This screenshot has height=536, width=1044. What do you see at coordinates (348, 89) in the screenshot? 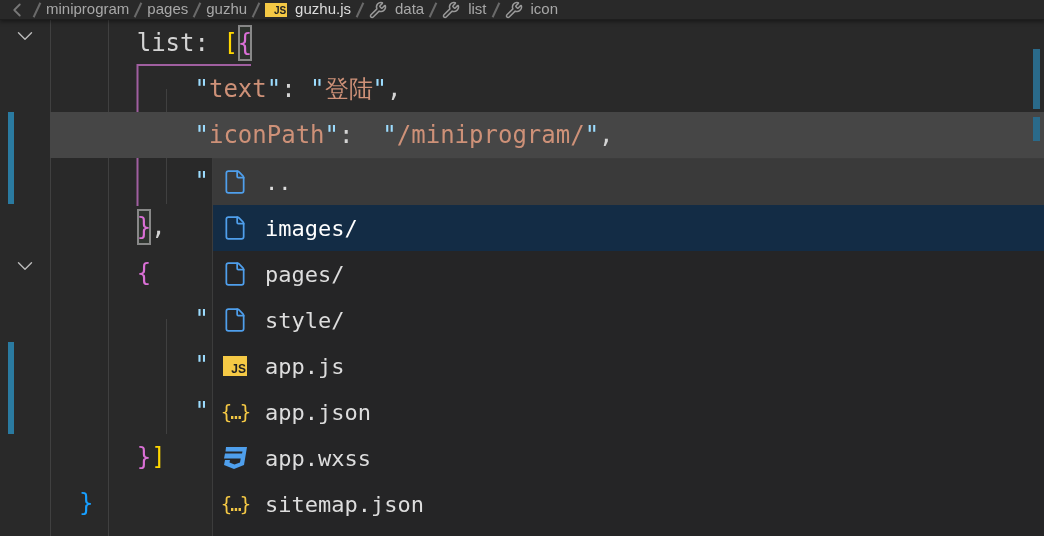
I see `code-token: 登陆` at bounding box center [348, 89].